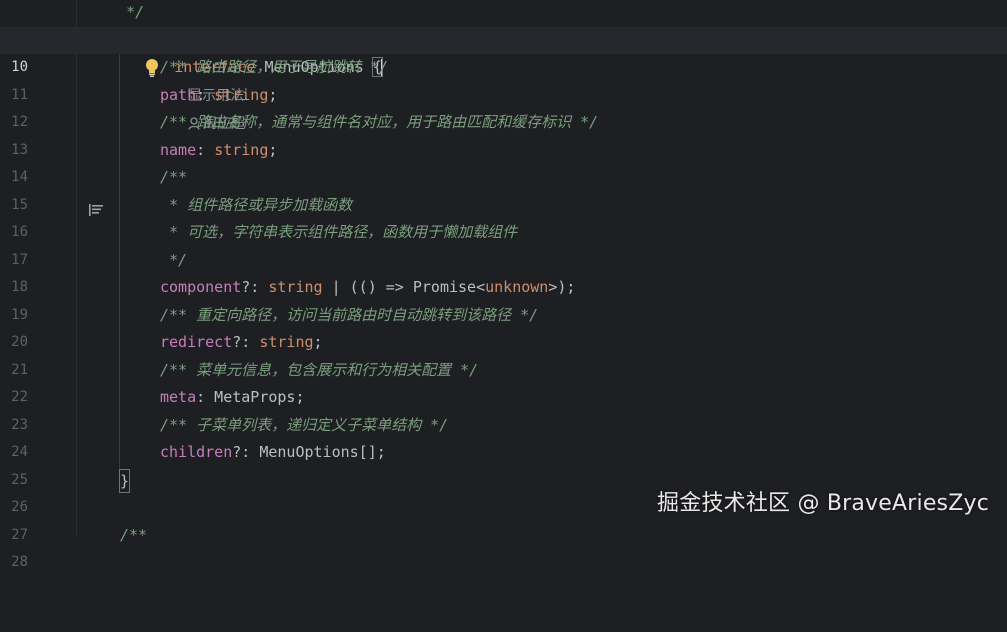  What do you see at coordinates (503, 106) in the screenshot?
I see `code-line-12: 12 path: string;` at bounding box center [503, 106].